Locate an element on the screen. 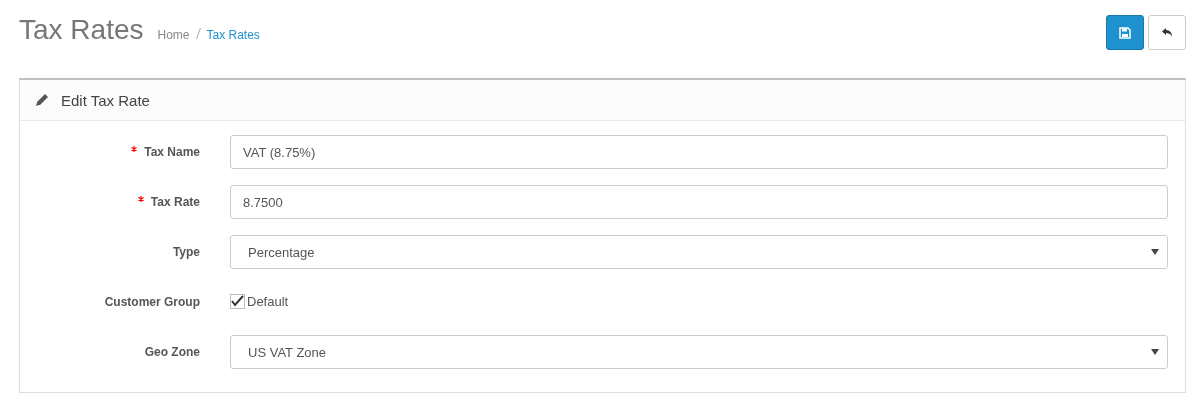 This screenshot has height=402, width=1186. select-dropdown: US VAT Zone is located at coordinates (699, 352).